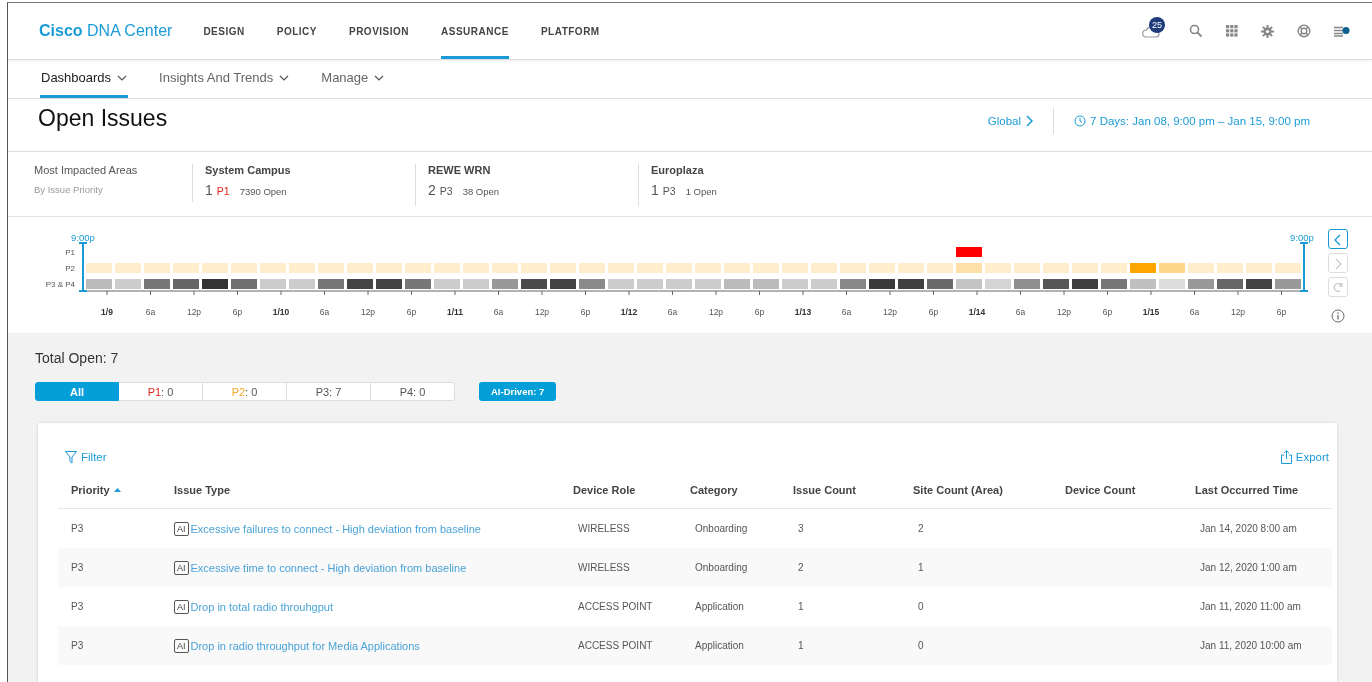  Describe the element at coordinates (1232, 31) in the screenshot. I see `apps-grid-icon` at that location.